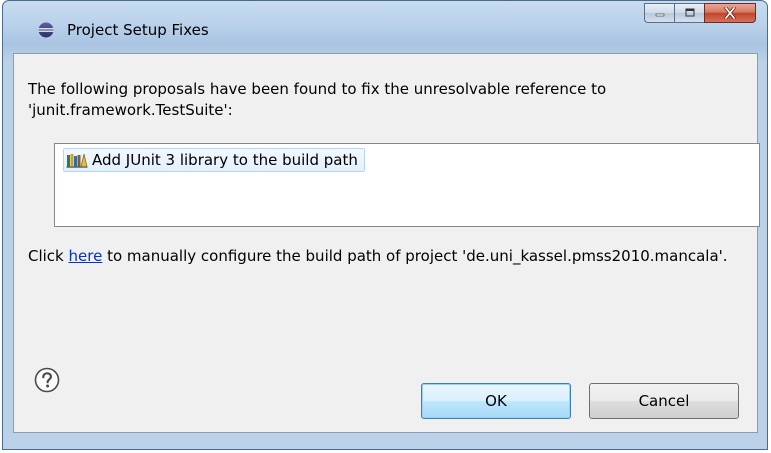  I want to click on maximize-button, so click(689, 13).